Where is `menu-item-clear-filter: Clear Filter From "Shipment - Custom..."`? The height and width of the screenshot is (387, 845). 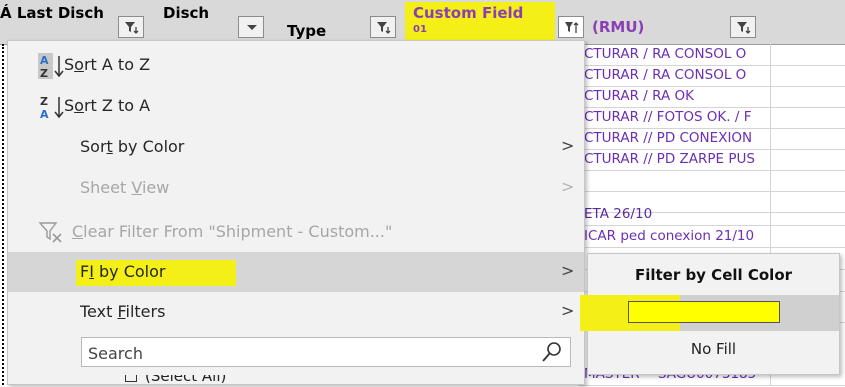 menu-item-clear-filter: Clear Filter From "Shipment - Custom..." is located at coordinates (296, 232).